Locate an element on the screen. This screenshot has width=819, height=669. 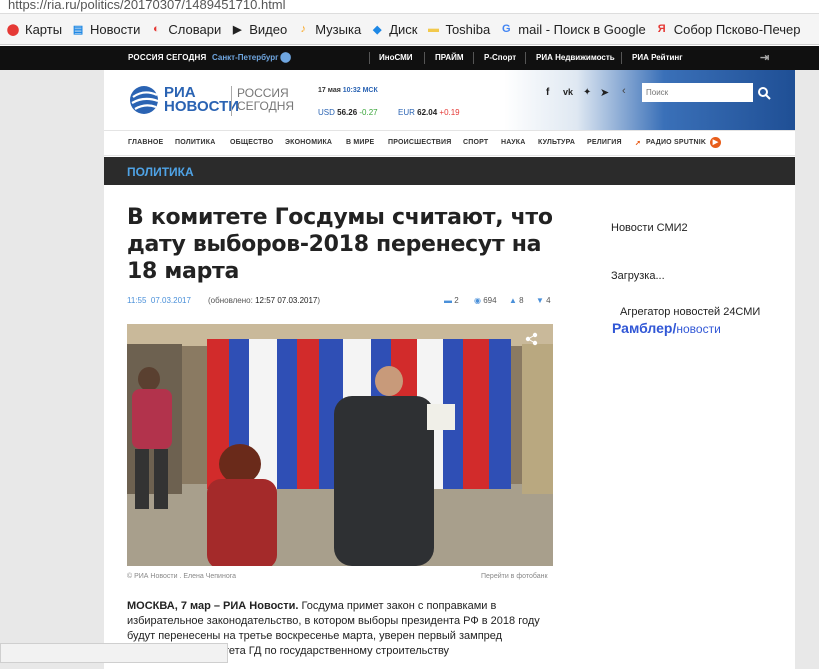
section-title: ПОЛИТИКА is located at coordinates (160, 172).